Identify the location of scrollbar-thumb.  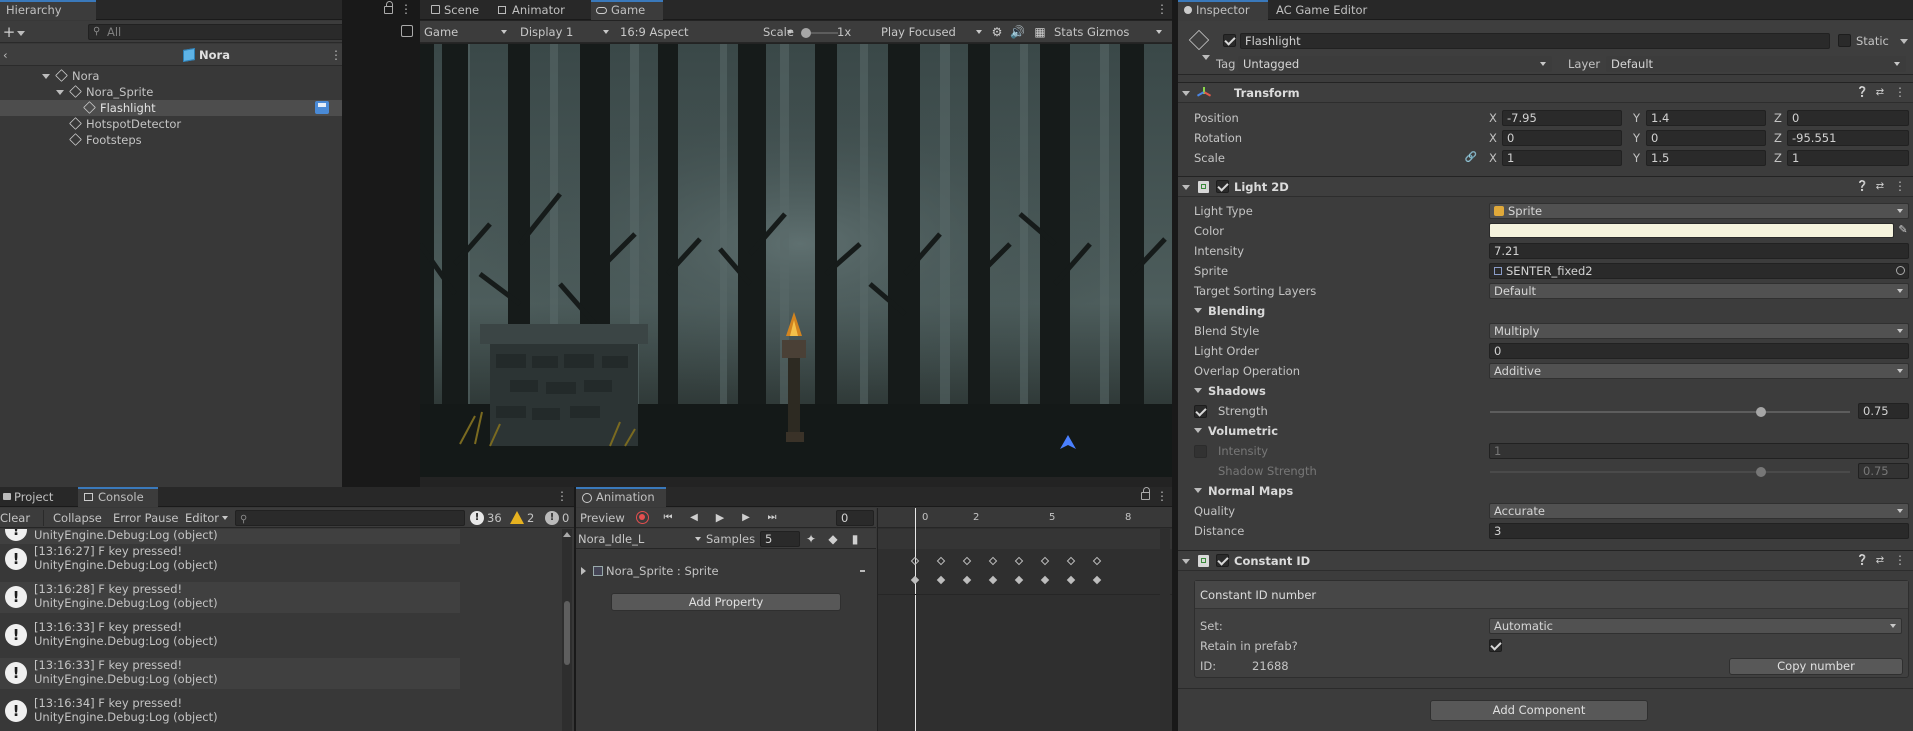
(567, 633).